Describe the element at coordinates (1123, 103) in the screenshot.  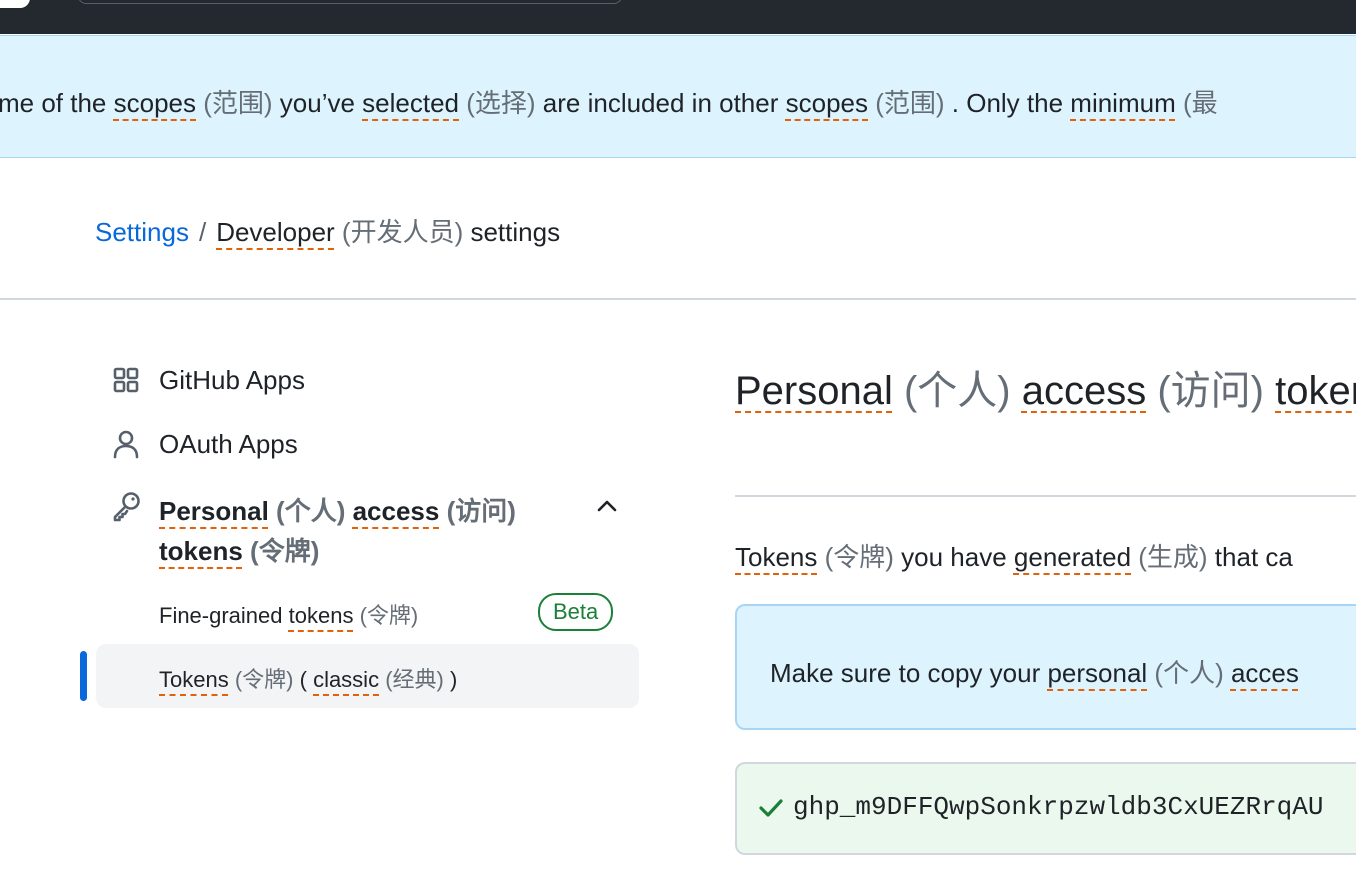
I see `translated-word: minimum` at that location.